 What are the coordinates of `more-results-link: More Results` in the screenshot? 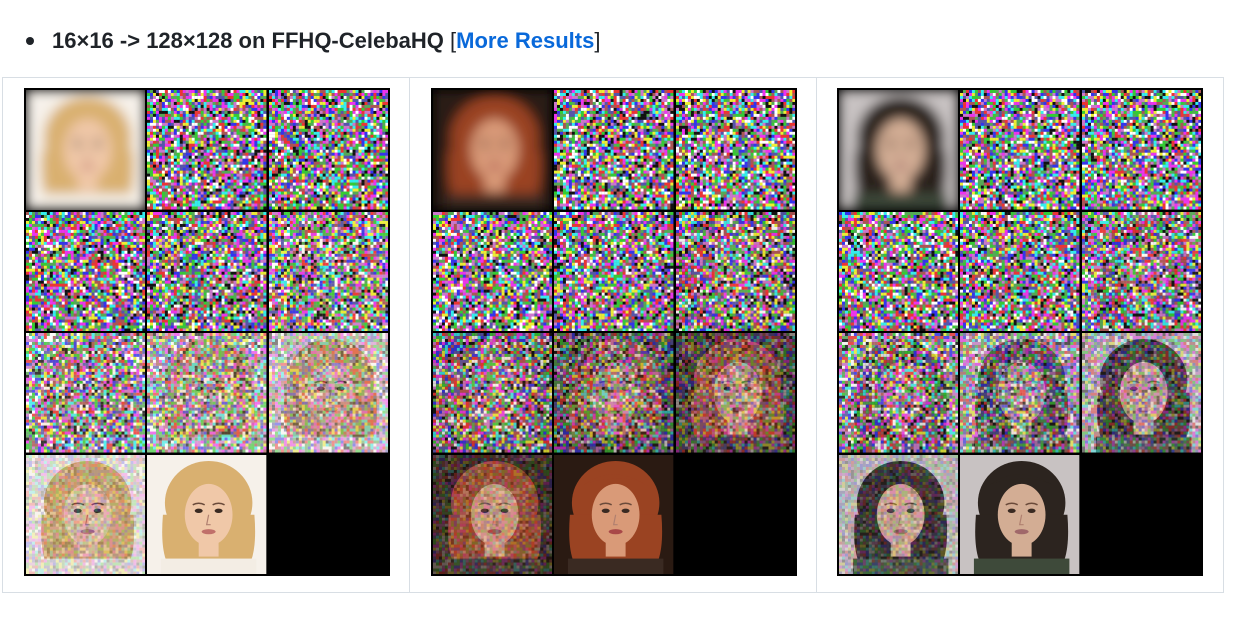 It's located at (525, 41).